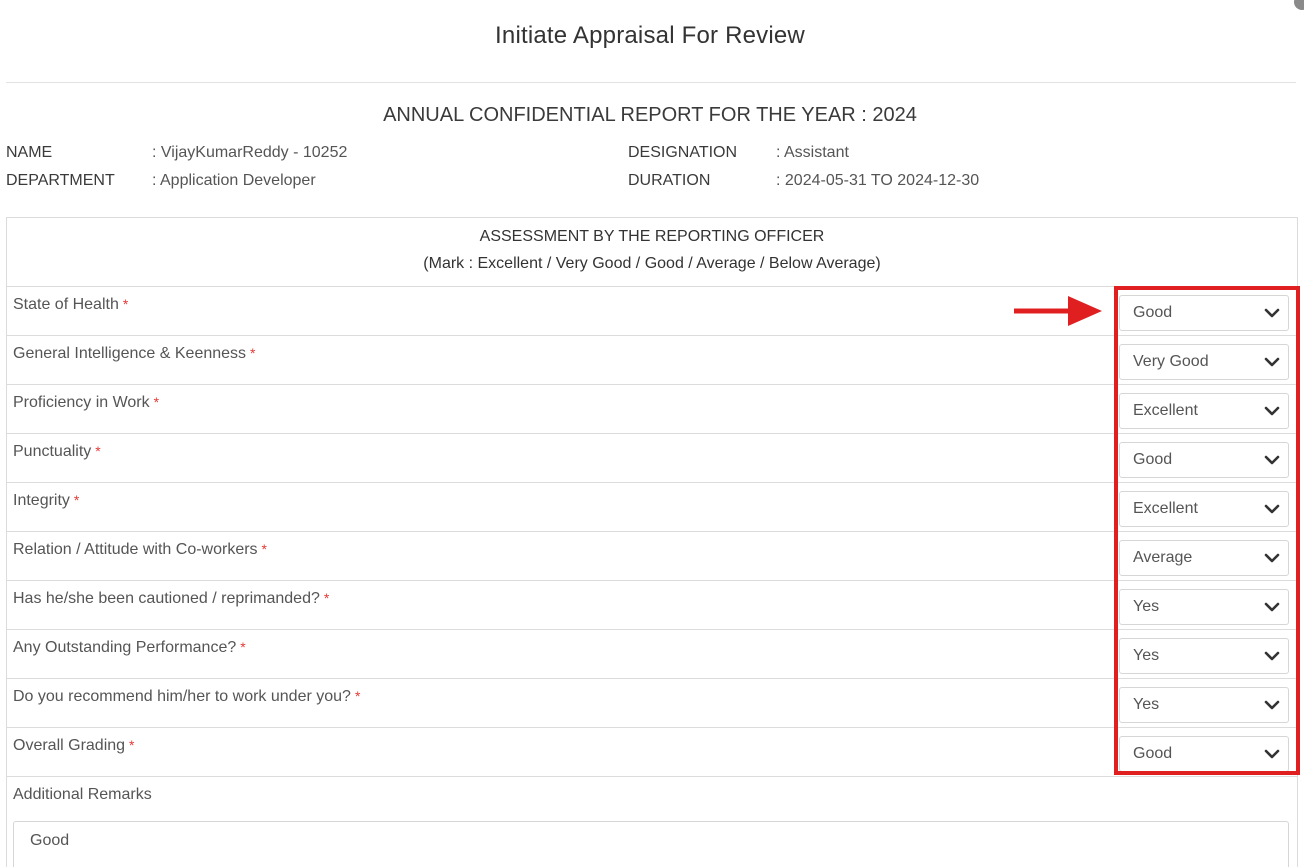 The height and width of the screenshot is (867, 1304). I want to click on criterion-label: Punctuality *, so click(57, 452).